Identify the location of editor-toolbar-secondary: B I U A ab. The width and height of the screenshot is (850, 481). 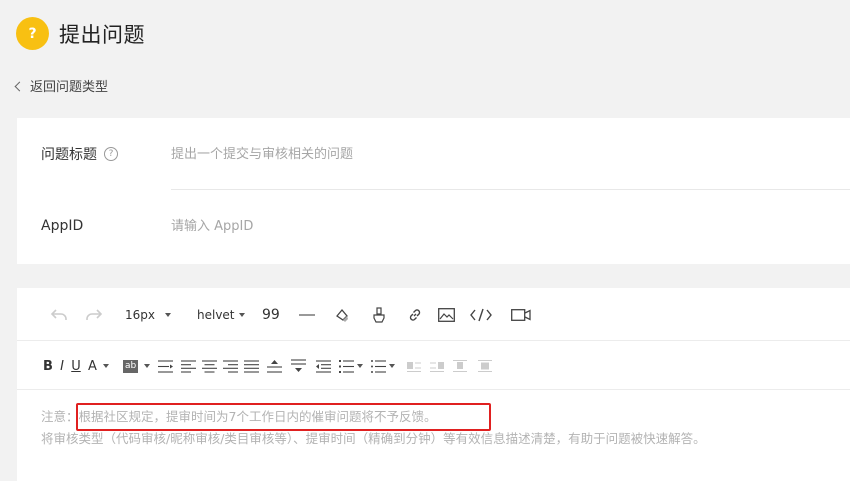
(433, 365).